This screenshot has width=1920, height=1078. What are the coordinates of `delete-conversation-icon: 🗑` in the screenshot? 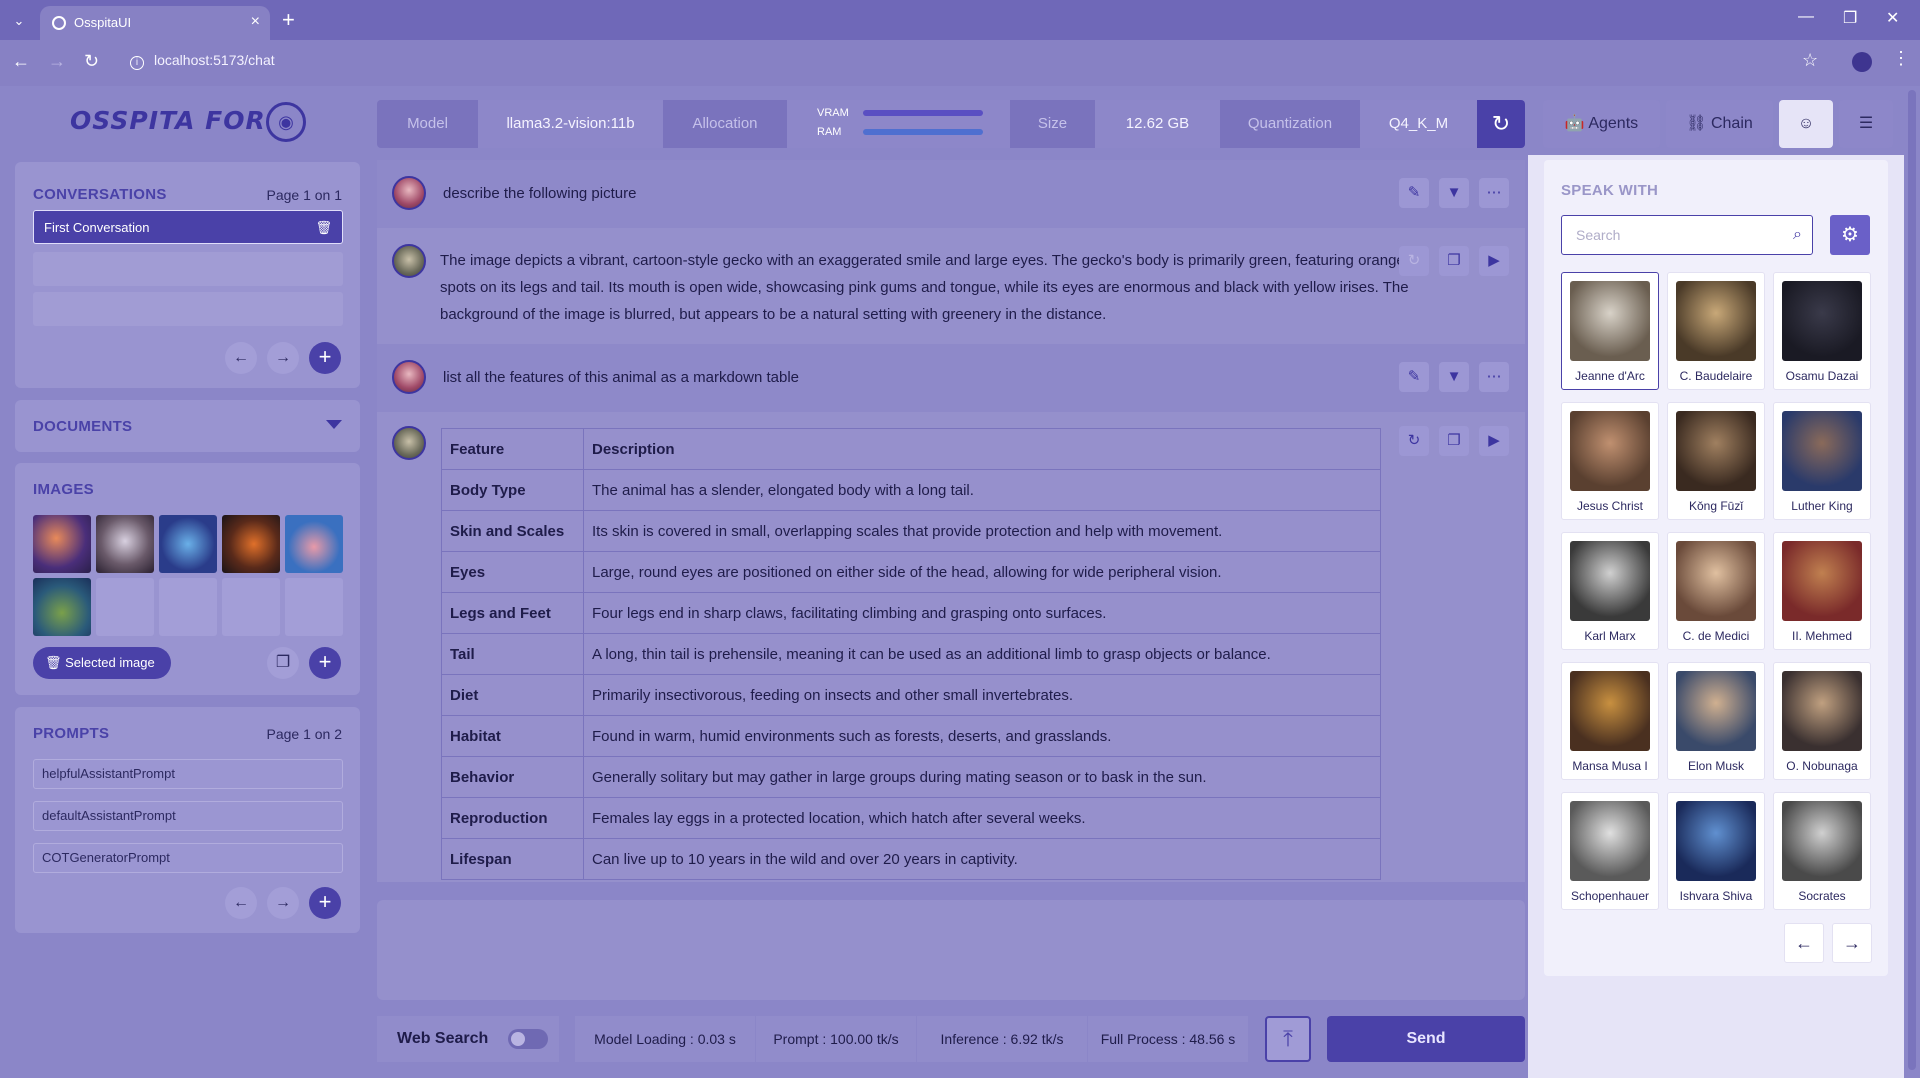 It's located at (323, 228).